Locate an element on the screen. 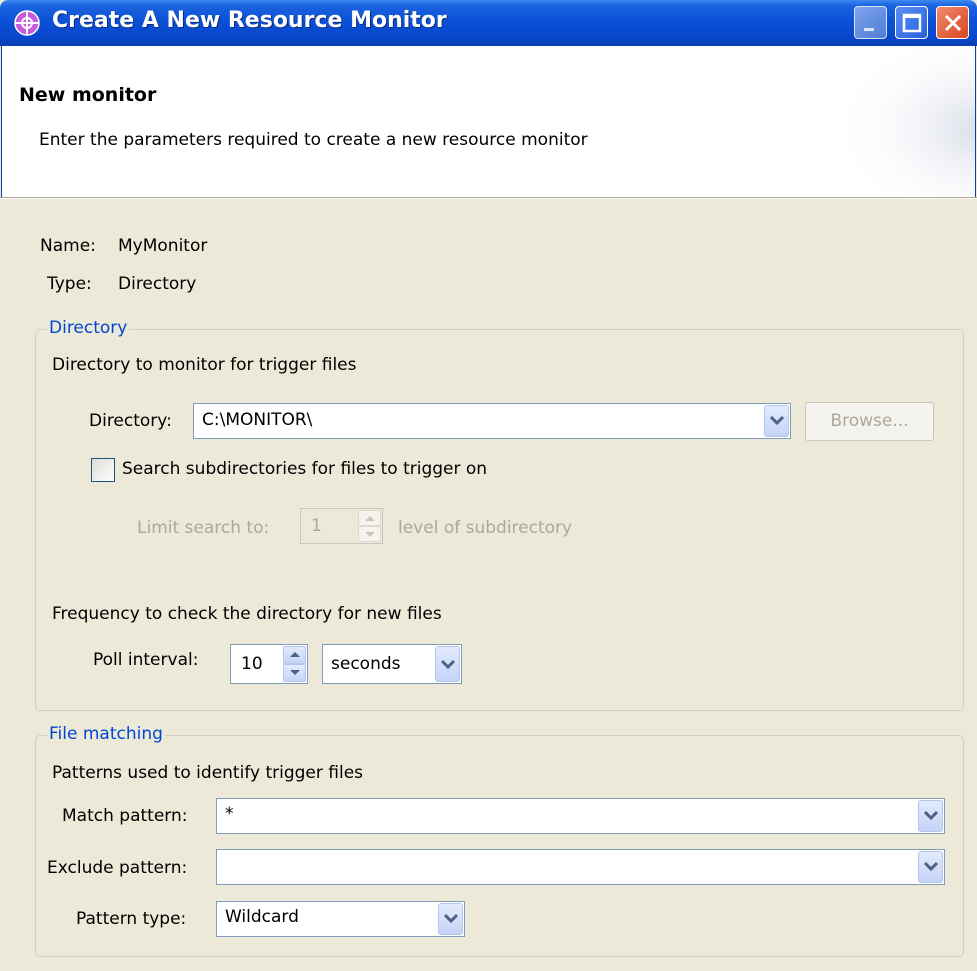 The image size is (977, 971). poll-unit-dropdown-button is located at coordinates (447, 664).